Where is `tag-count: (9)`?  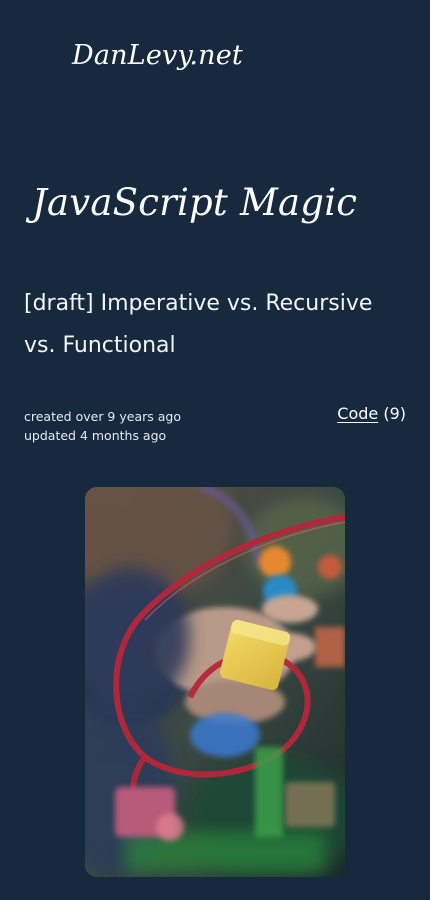 tag-count: (9) is located at coordinates (394, 413).